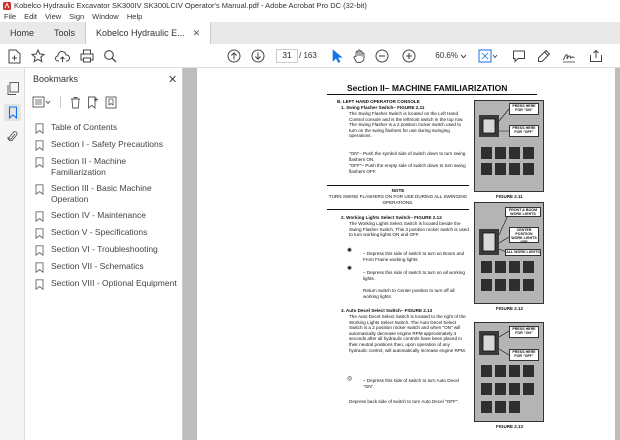 This screenshot has width=620, height=440. I want to click on bookmark-section-i: Section I - Safety Precautions, so click(107, 145).